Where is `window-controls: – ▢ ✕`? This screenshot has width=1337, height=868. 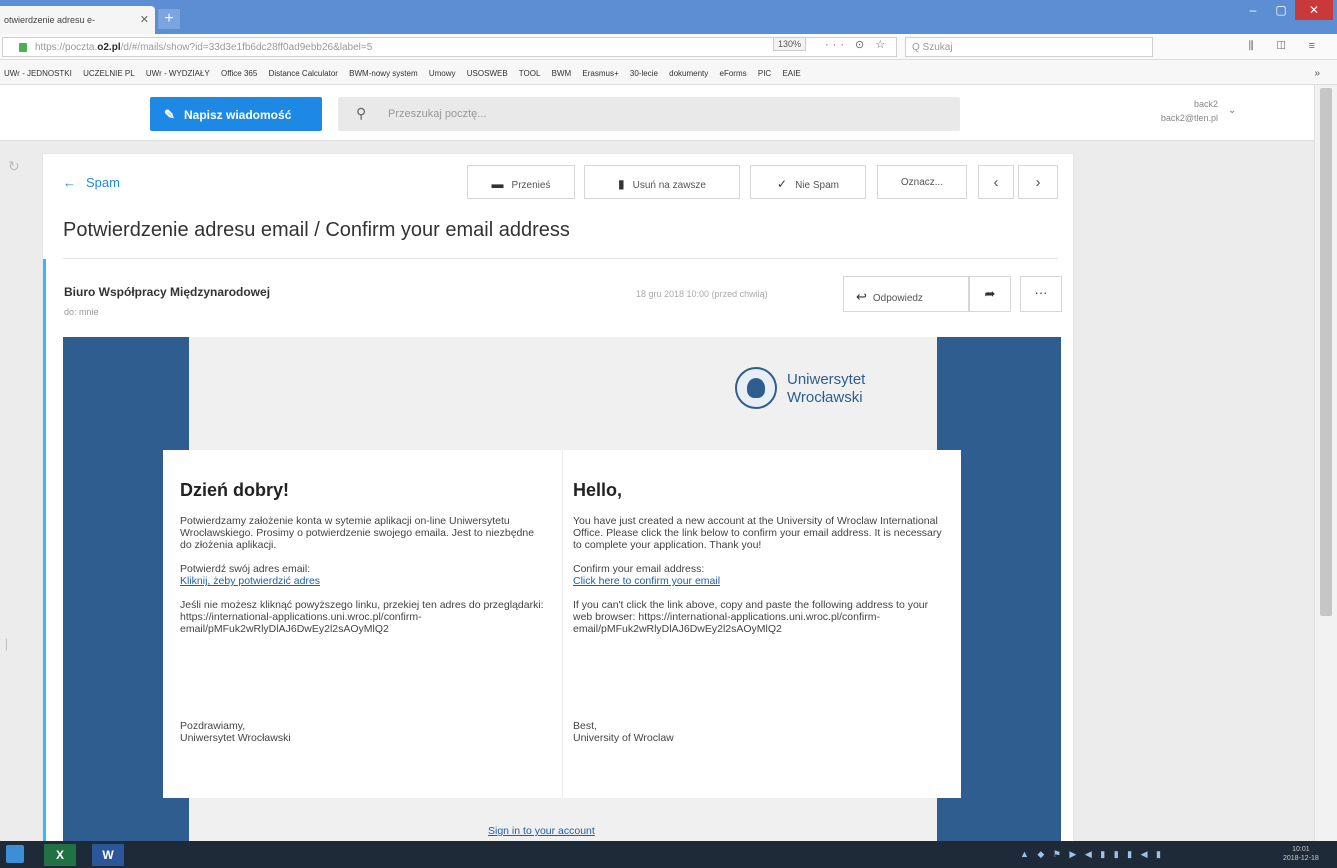
window-controls: – ▢ ✕ is located at coordinates (1286, 11).